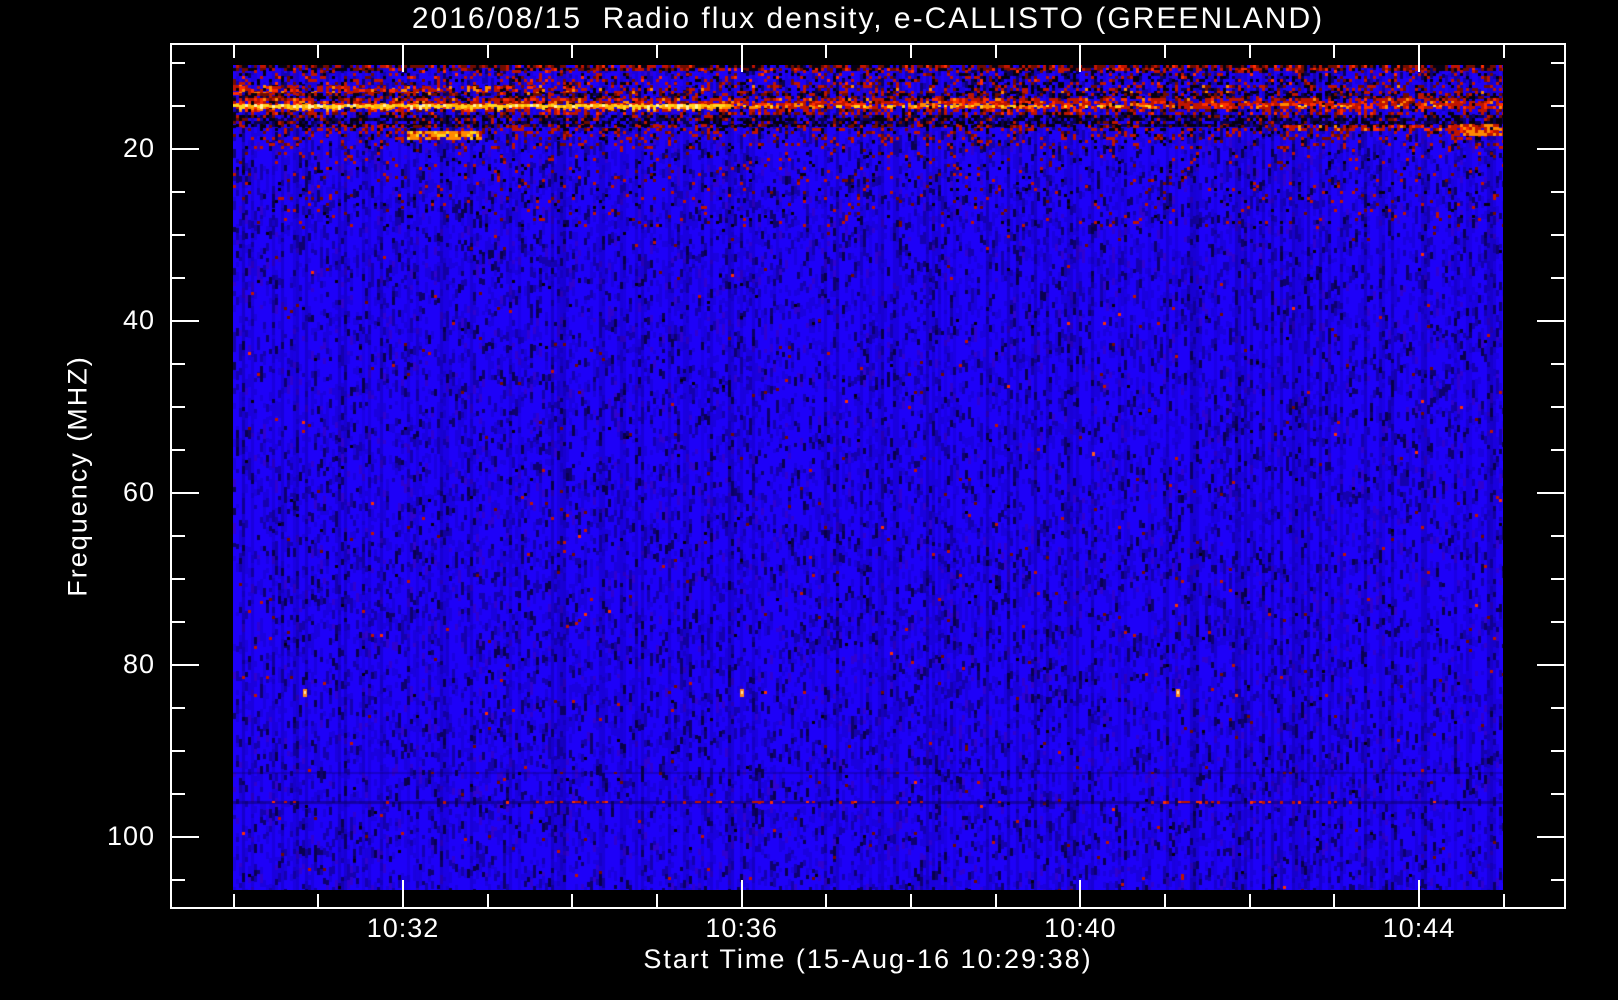  Describe the element at coordinates (77, 476) in the screenshot. I see `y-axis-title: Frequency (MHZ)` at that location.